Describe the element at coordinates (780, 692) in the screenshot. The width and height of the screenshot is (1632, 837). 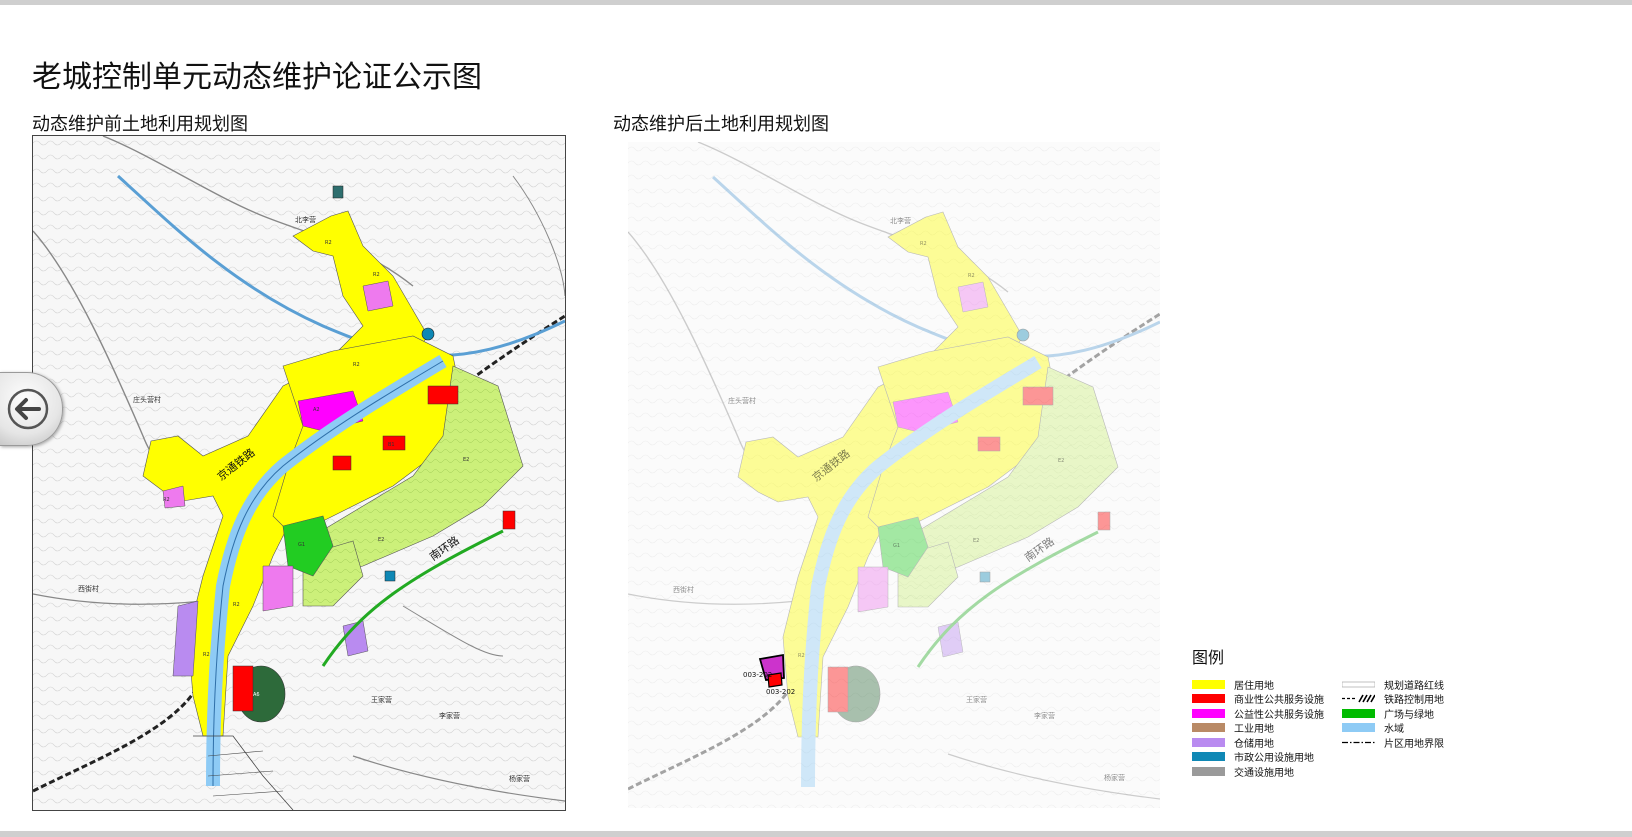
I see `highlight-label-2: 003-202` at that location.